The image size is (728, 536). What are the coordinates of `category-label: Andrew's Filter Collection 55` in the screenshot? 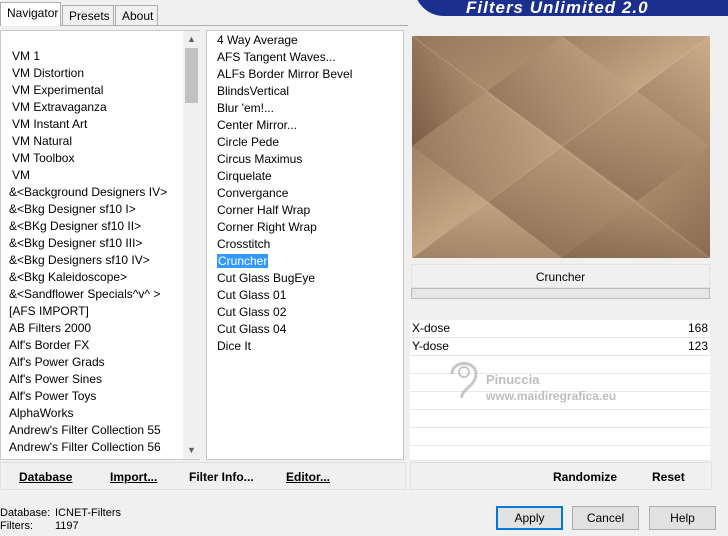 It's located at (85, 430).